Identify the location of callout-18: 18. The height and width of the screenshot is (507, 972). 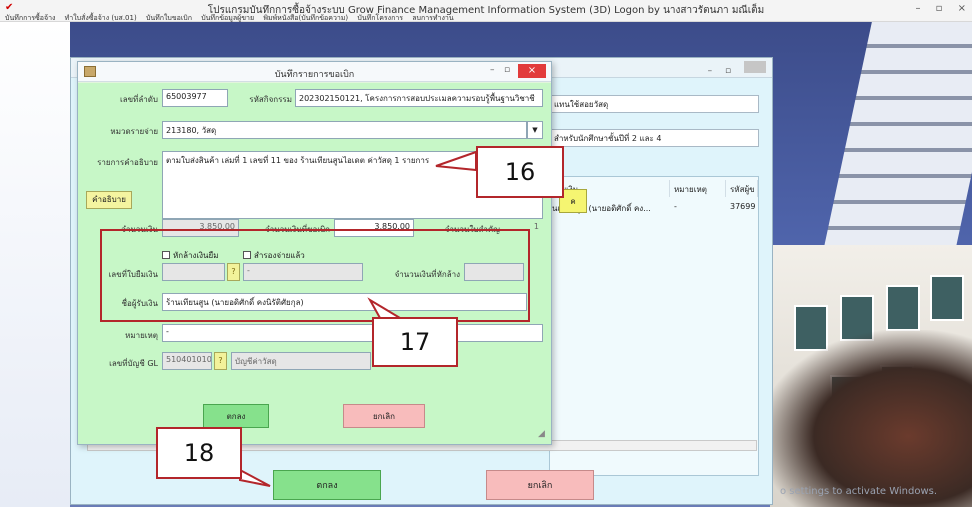
(199, 453).